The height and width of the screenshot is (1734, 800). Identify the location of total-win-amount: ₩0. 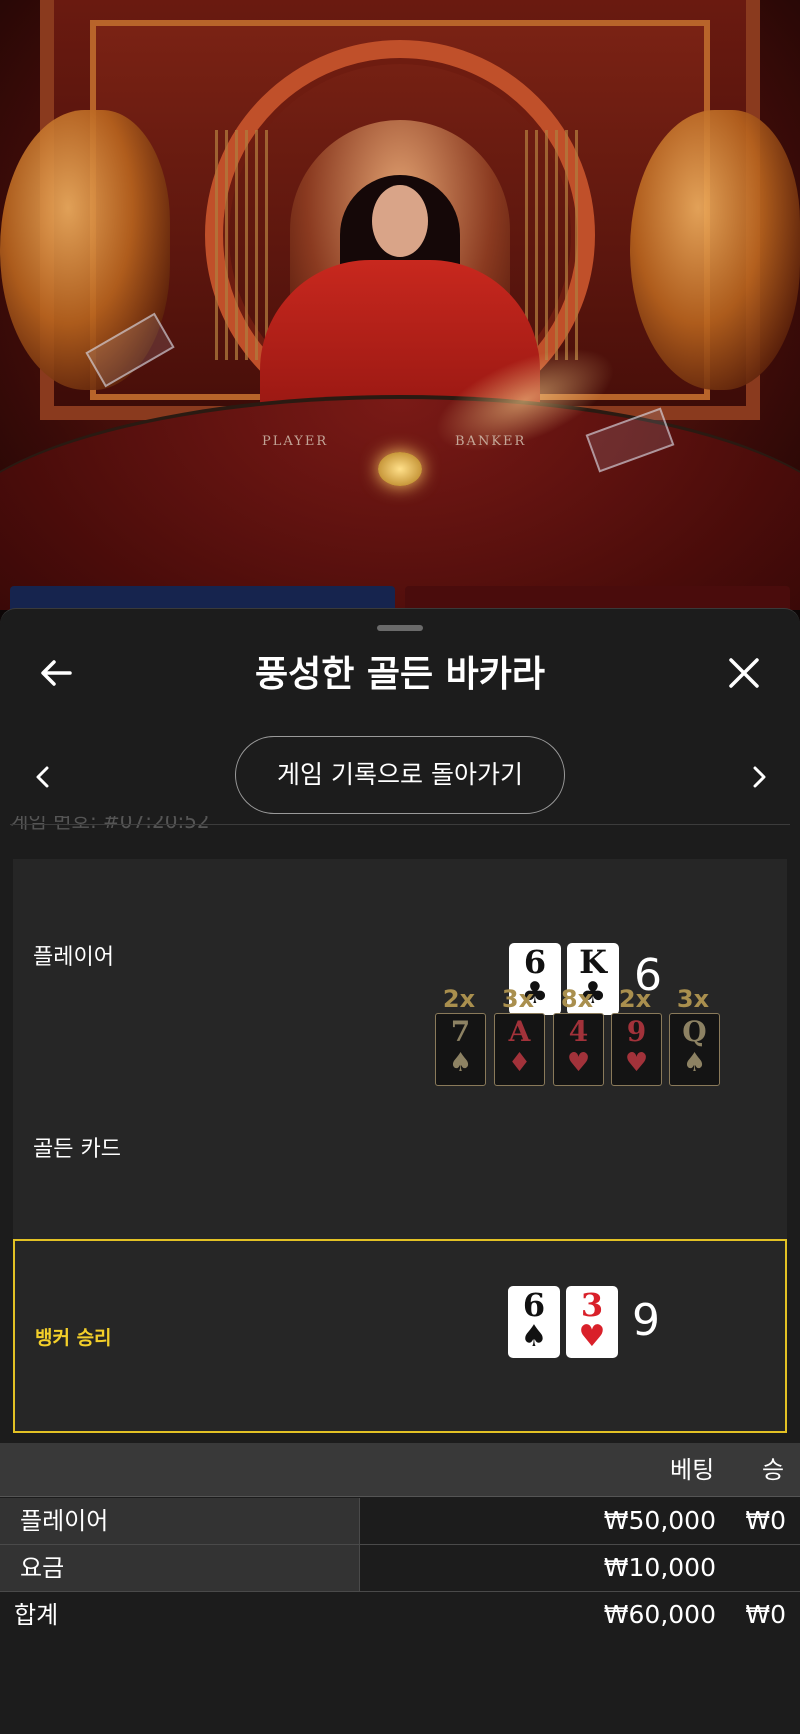
(765, 1614).